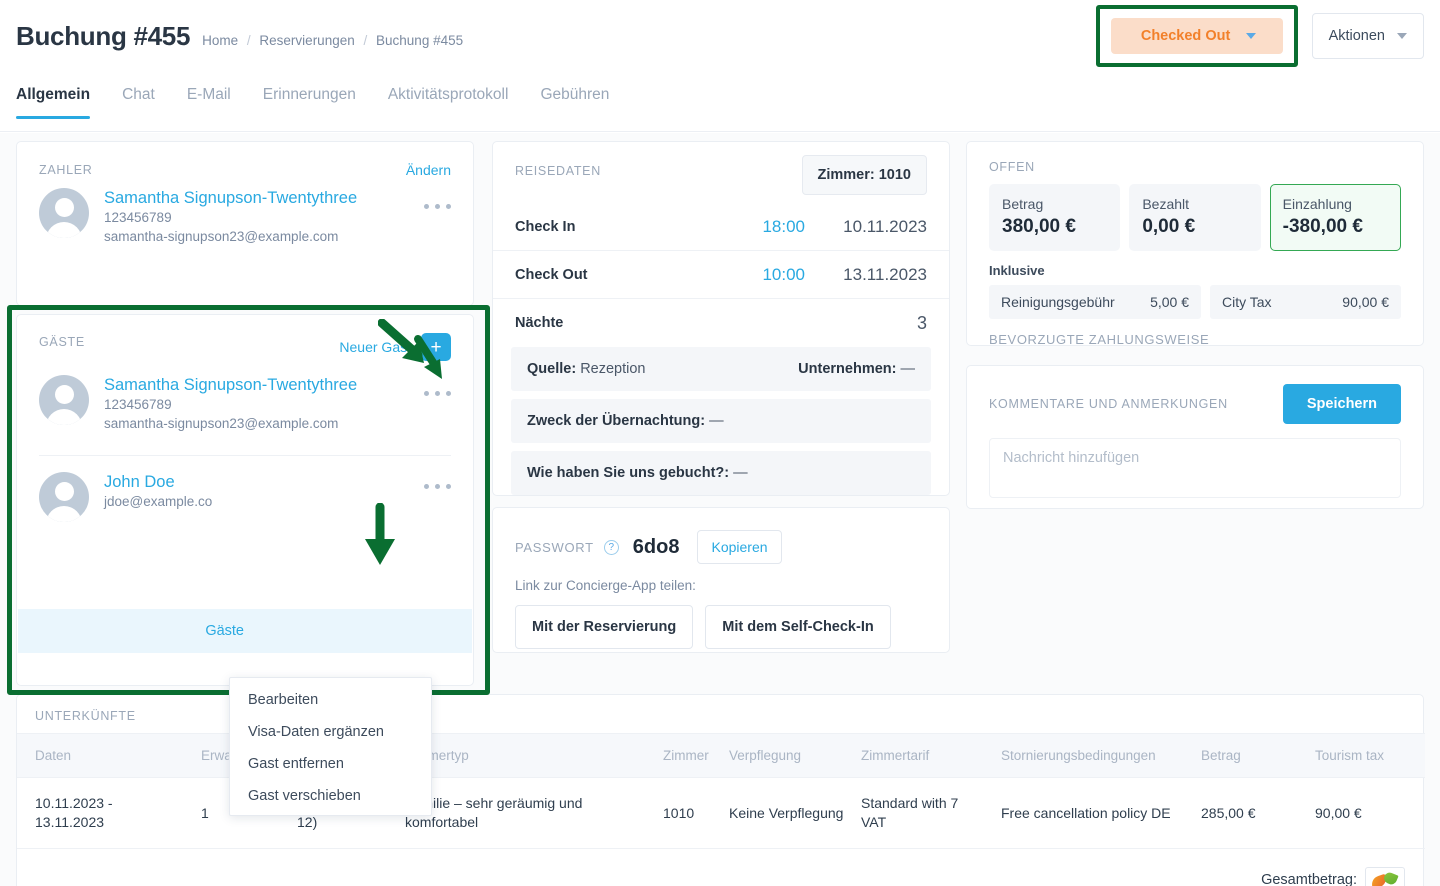 The height and width of the screenshot is (886, 1440). What do you see at coordinates (847, 369) in the screenshot?
I see `company-label: Unternehmen:` at bounding box center [847, 369].